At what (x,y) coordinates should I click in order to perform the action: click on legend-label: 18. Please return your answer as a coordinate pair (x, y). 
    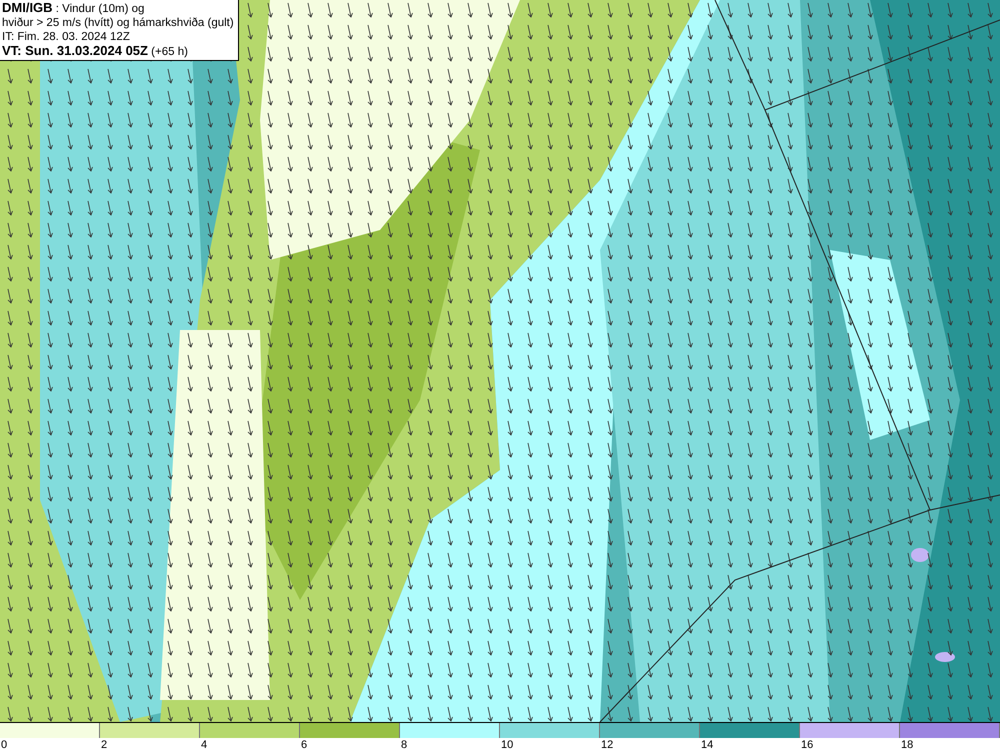
    Looking at the image, I should click on (907, 745).